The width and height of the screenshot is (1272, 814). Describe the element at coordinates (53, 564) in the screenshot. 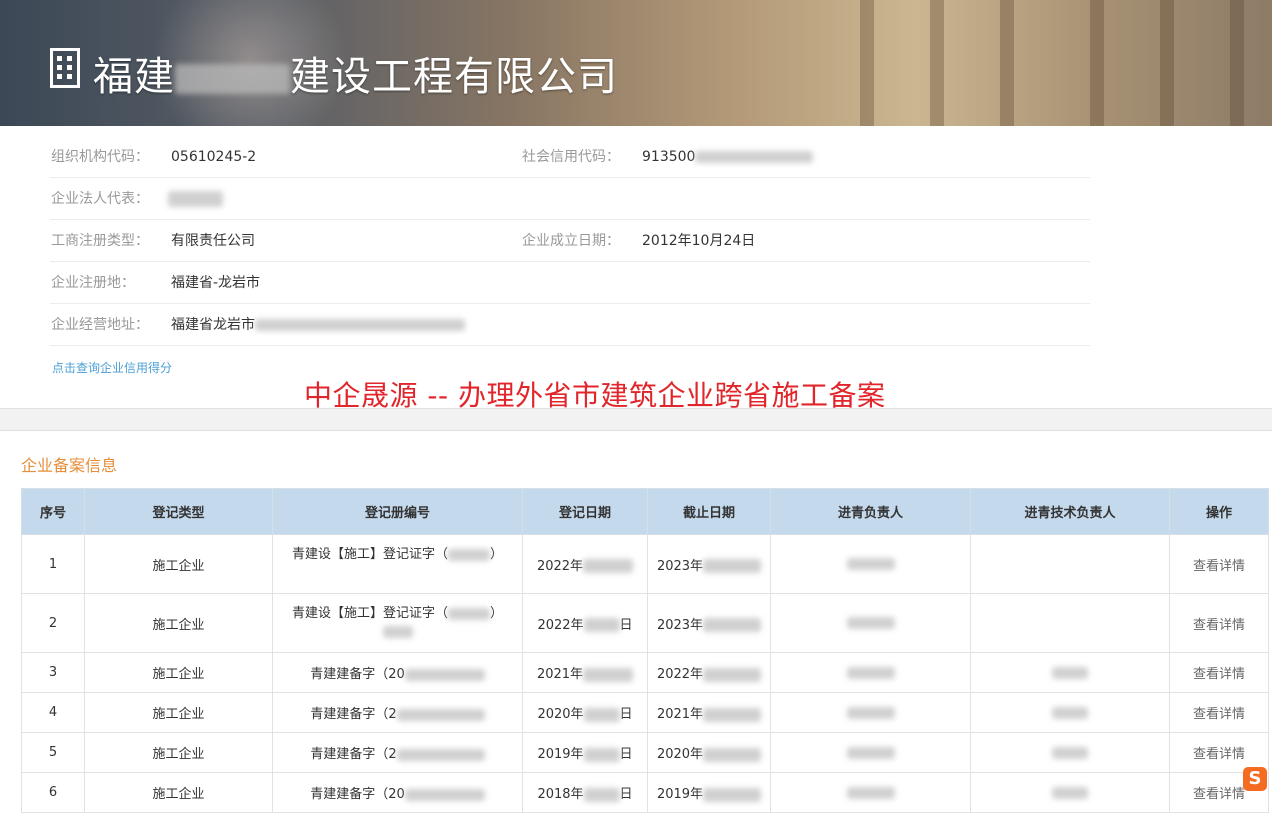

I see `row-no: 1` at that location.